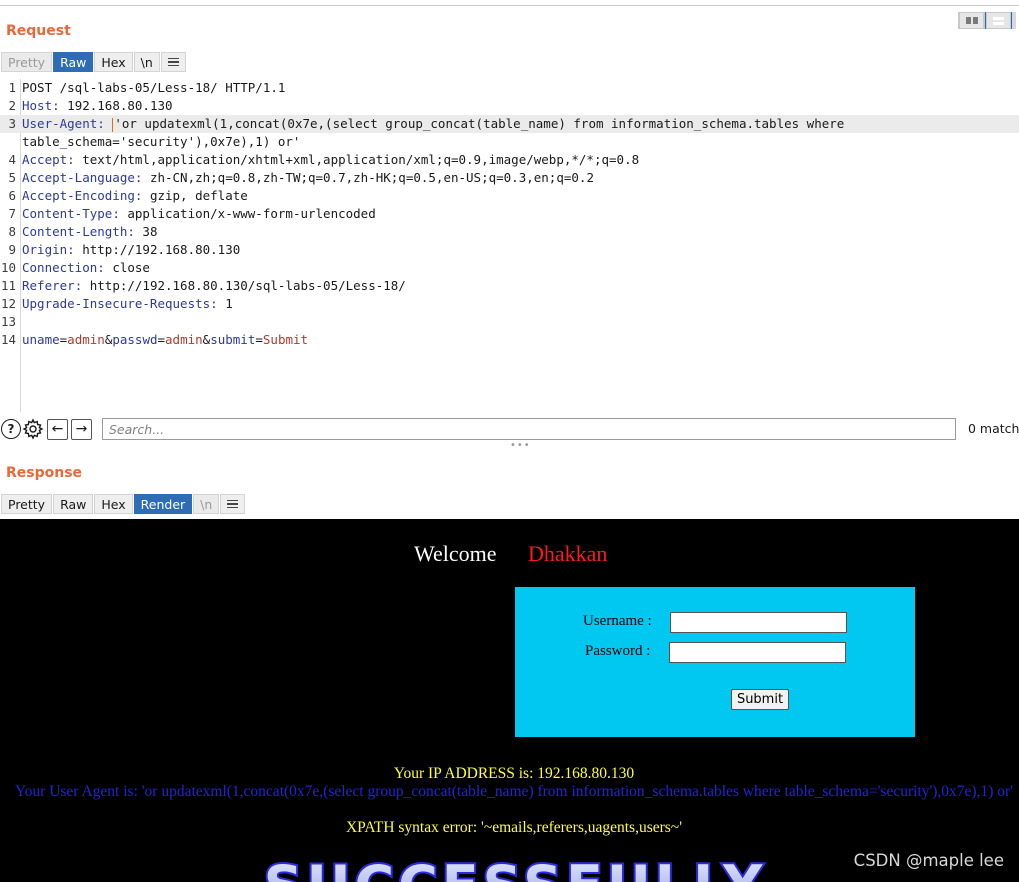 This screenshot has width=1019, height=882. I want to click on match-count: 0 matches, so click(993, 428).